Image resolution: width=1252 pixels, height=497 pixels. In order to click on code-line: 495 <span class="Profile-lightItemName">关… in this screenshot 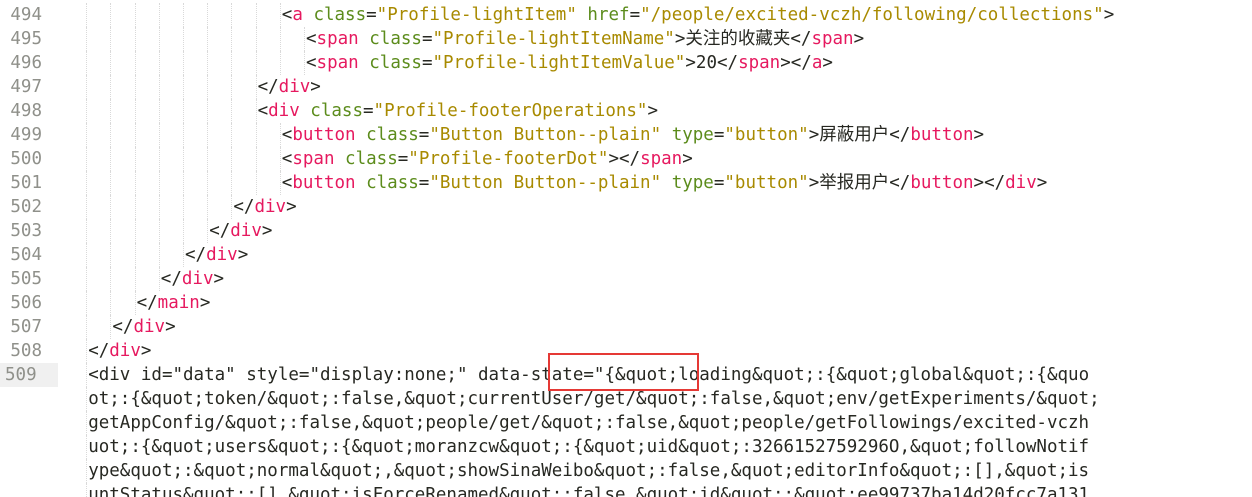, I will do `click(626, 39)`.